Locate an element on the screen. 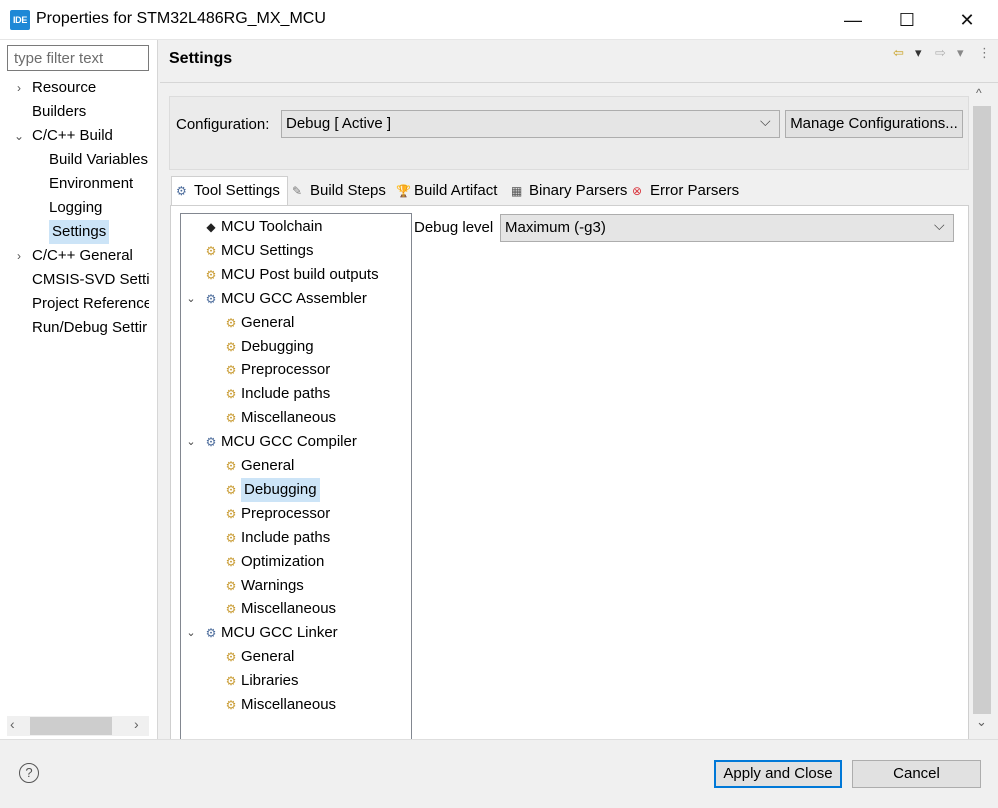  back-dropdown-icon: ▾ is located at coordinates (918, 53).